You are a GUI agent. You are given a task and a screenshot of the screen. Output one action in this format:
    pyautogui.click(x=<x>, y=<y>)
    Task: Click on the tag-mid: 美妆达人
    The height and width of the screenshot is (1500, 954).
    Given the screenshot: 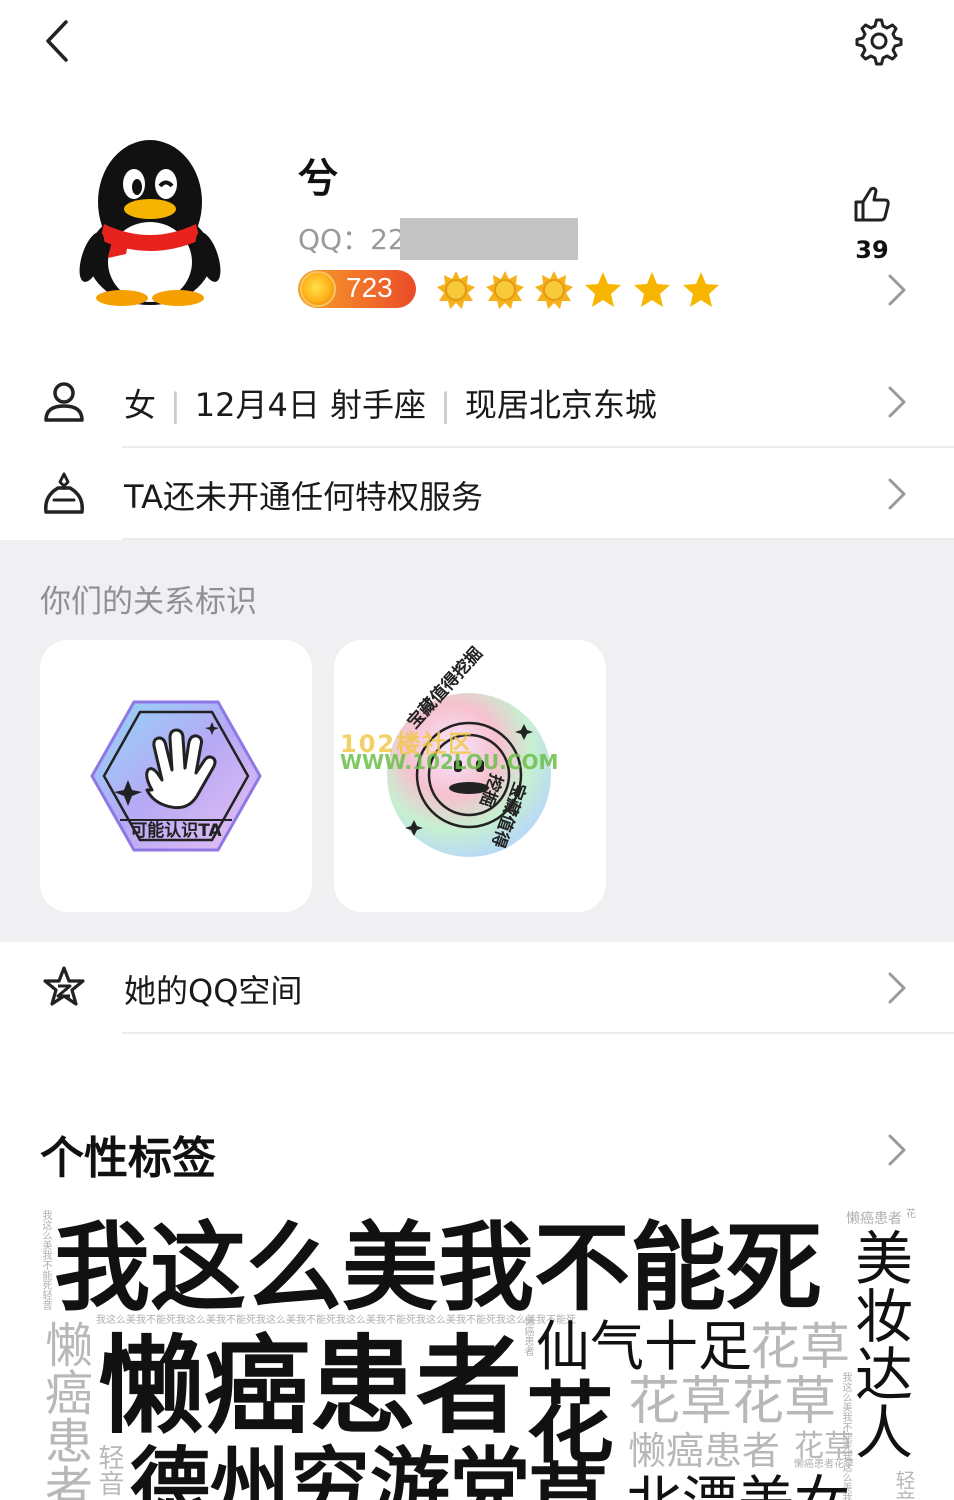 What is the action you would take?
    pyautogui.click(x=879, y=1344)
    